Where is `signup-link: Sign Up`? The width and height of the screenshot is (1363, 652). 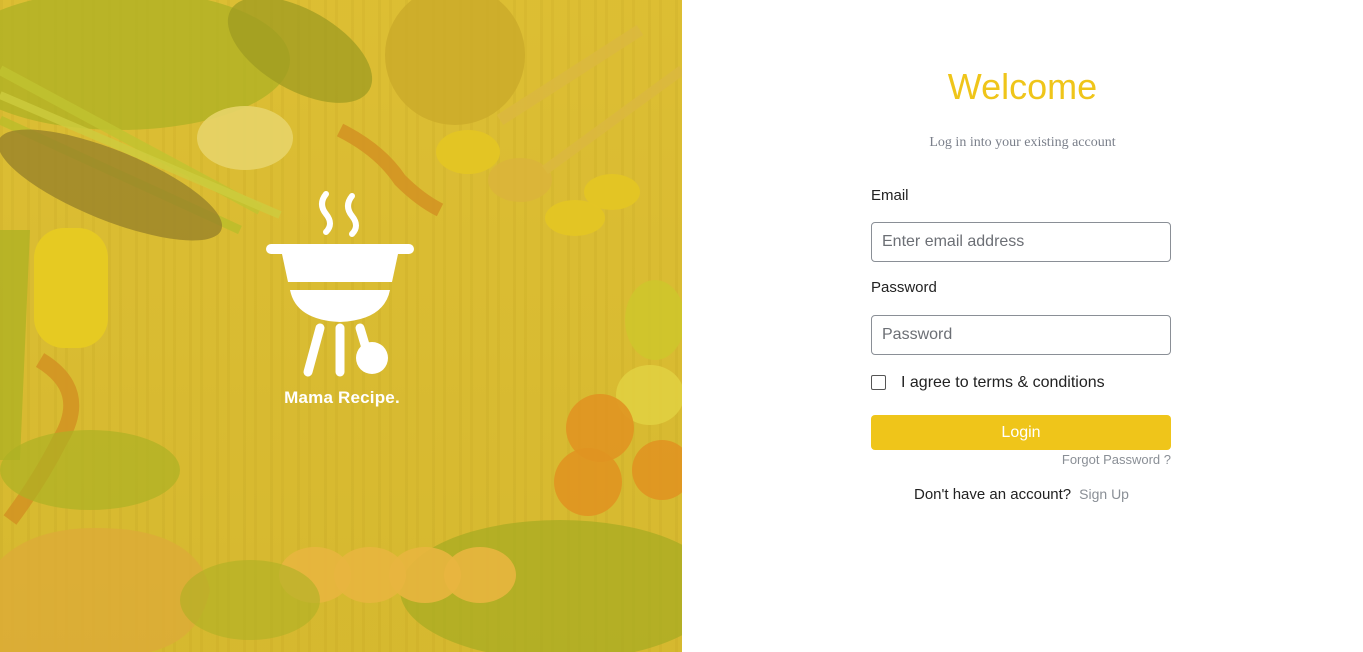 signup-link: Sign Up is located at coordinates (1104, 494).